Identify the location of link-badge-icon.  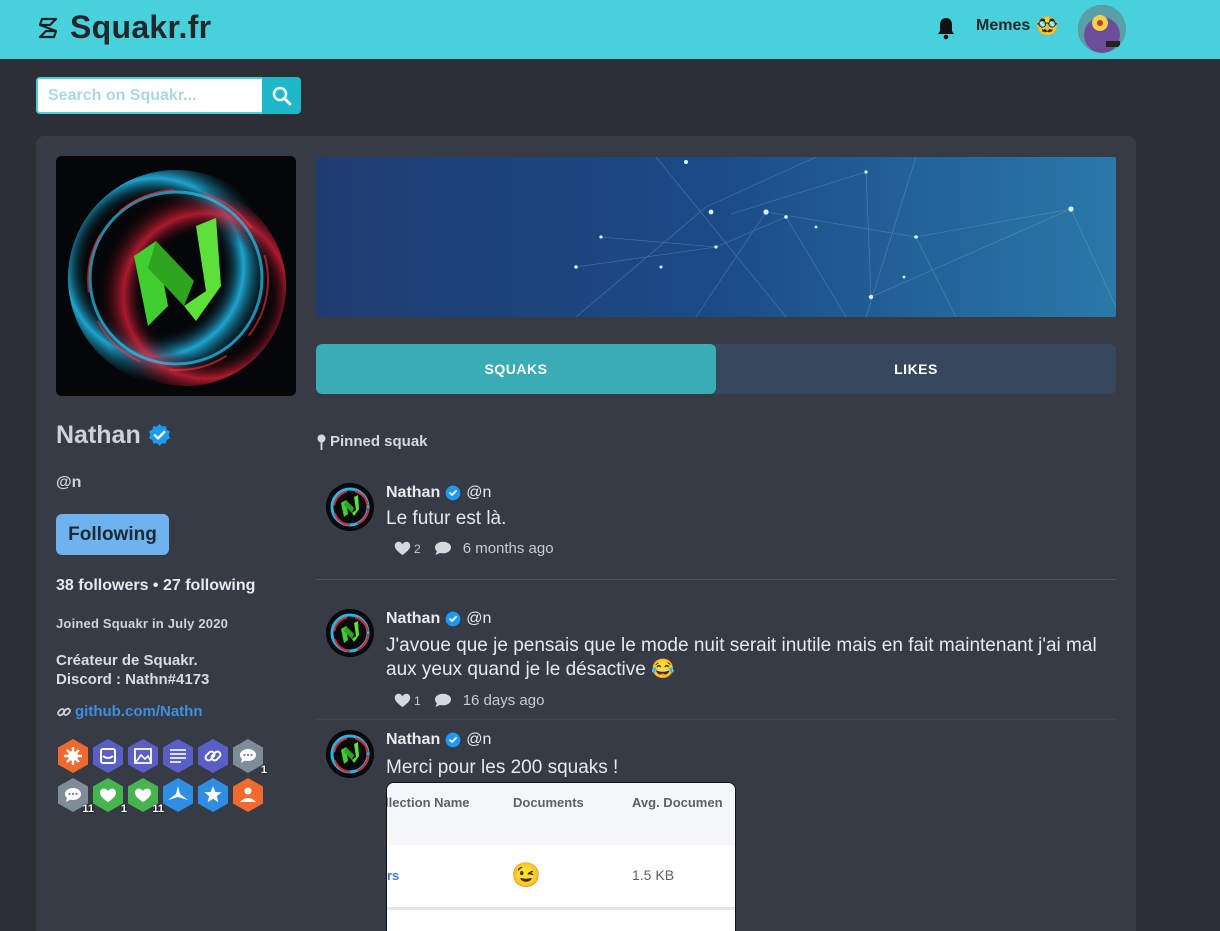
(213, 756).